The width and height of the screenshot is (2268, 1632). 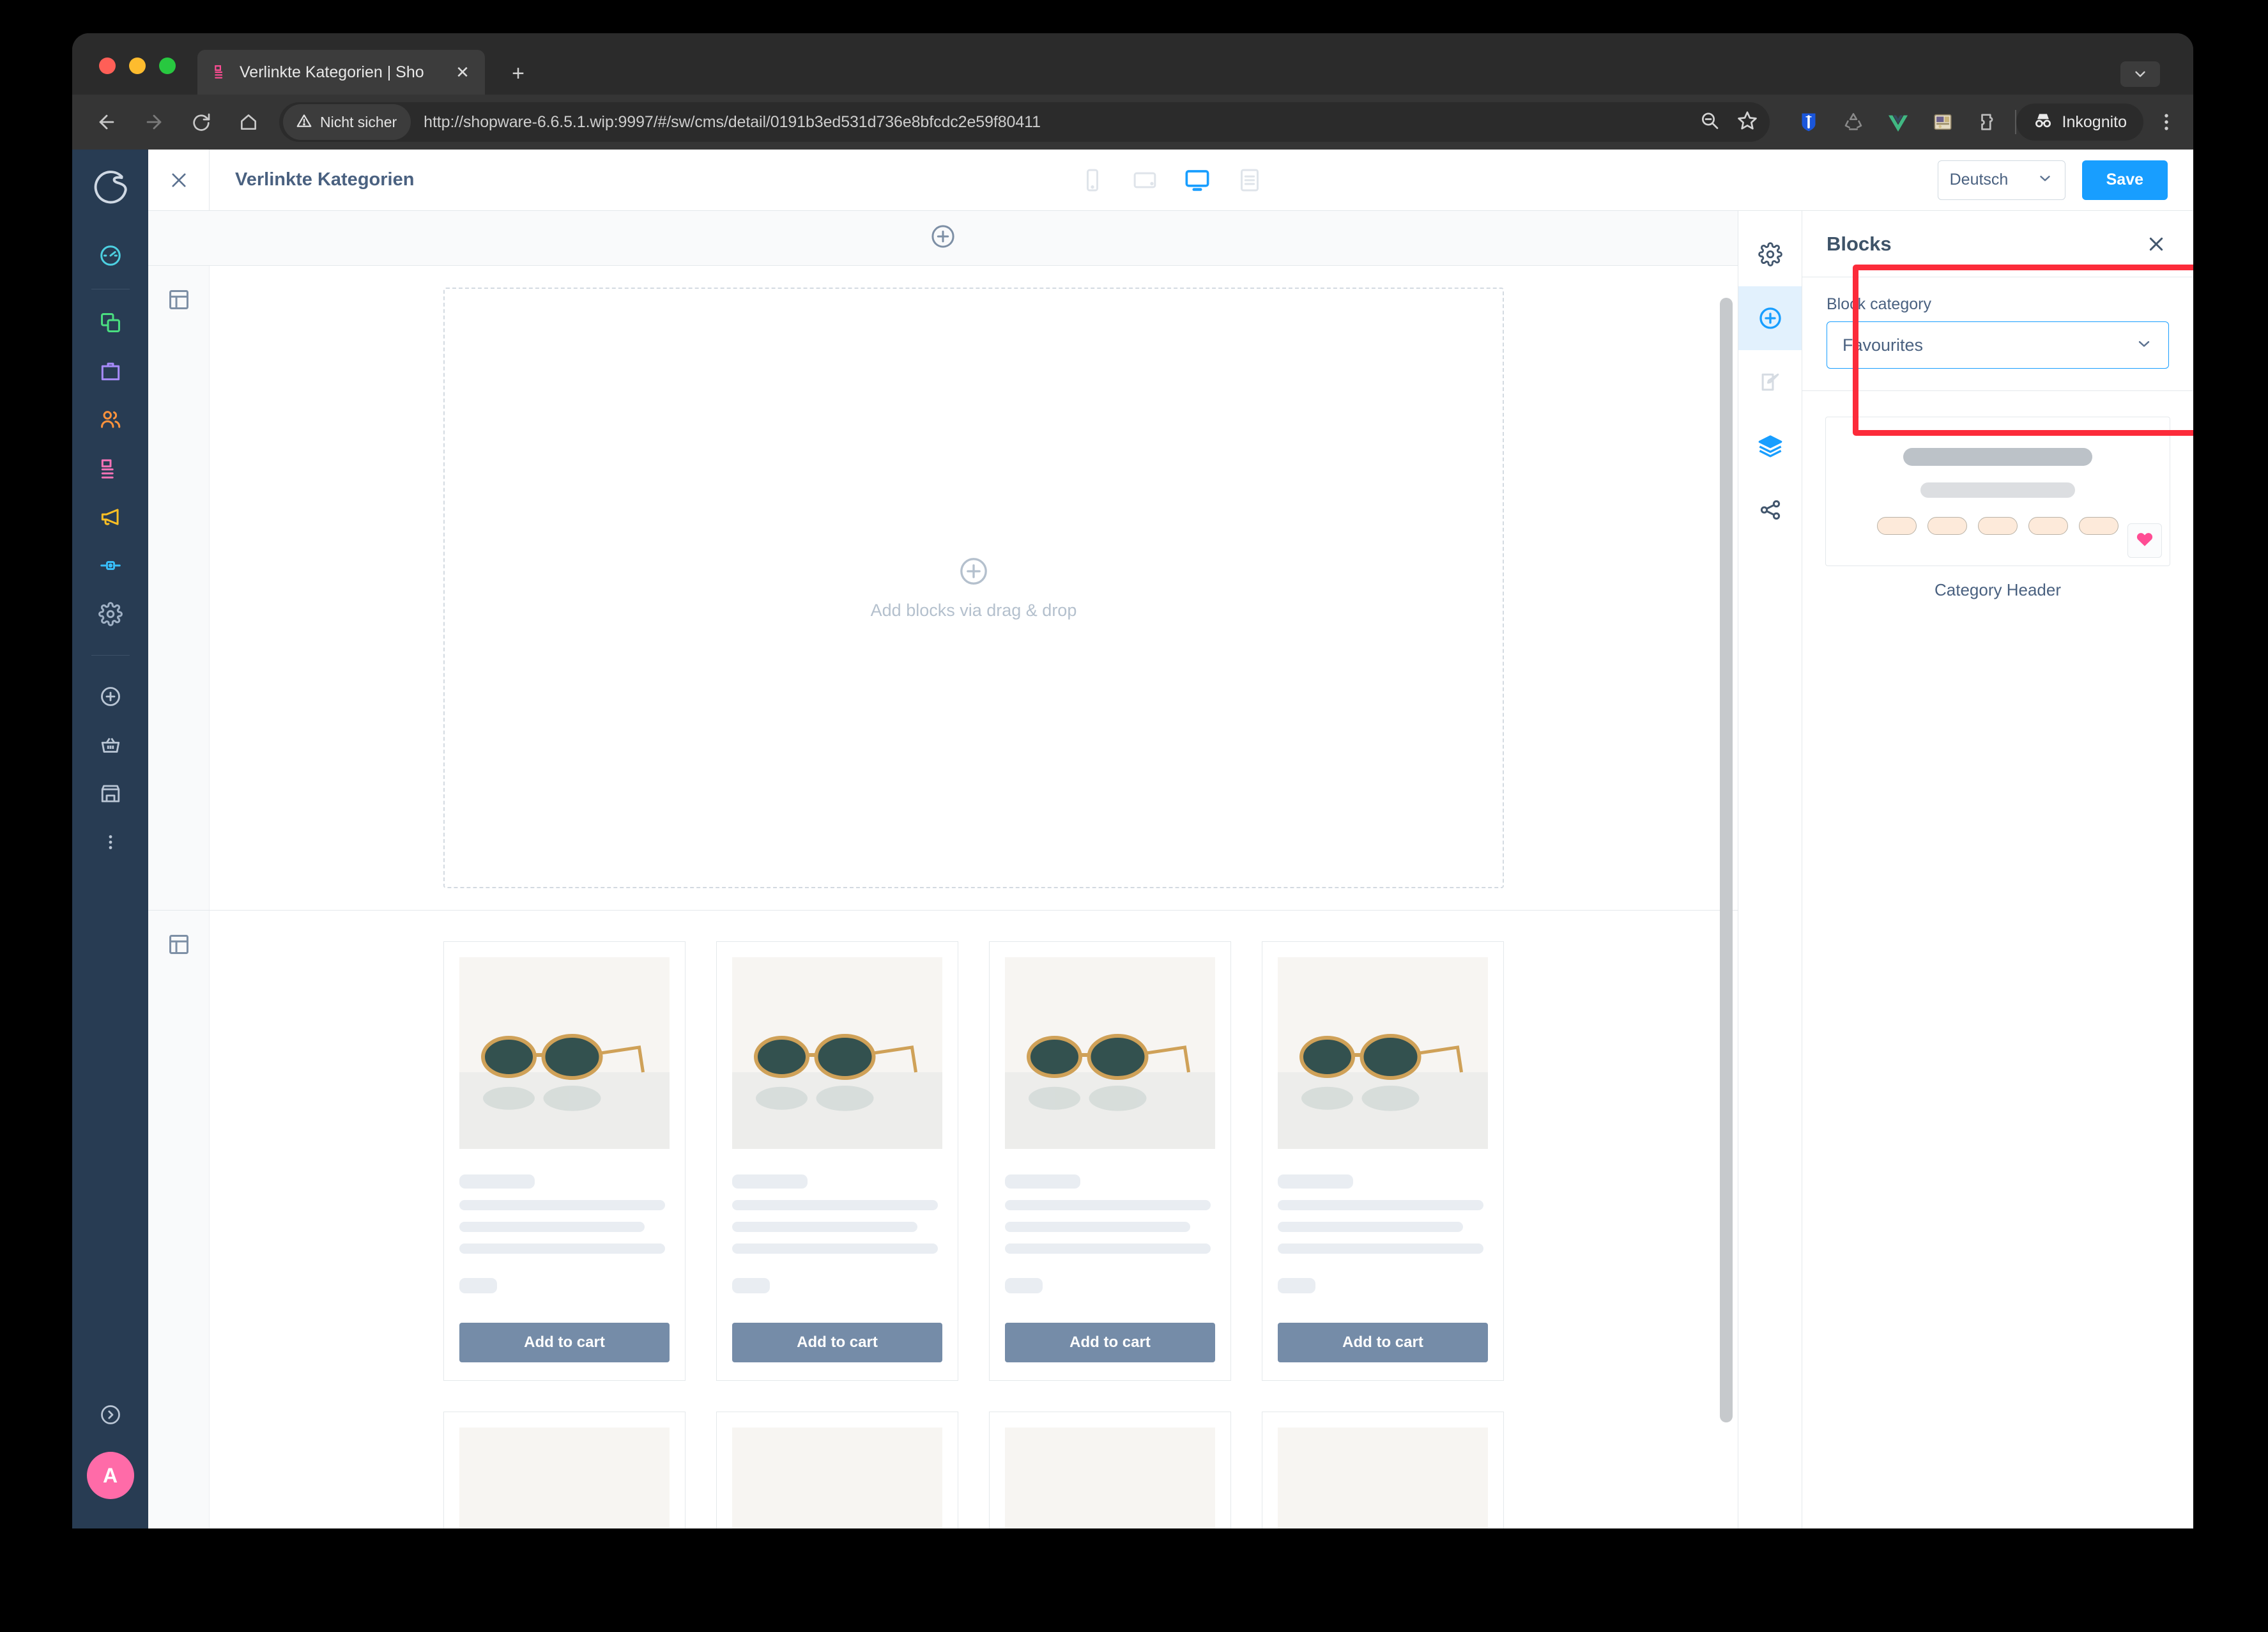 I want to click on browser-tab-title: Verlinkte Kategorien | Shoppi, so click(x=332, y=72).